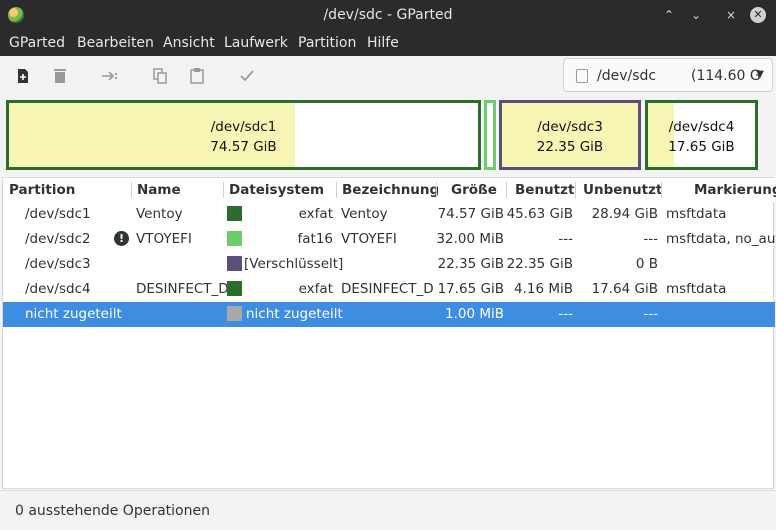 Image resolution: width=776 pixels, height=530 pixels. Describe the element at coordinates (37, 43) in the screenshot. I see `menu-gparted: GParted` at that location.